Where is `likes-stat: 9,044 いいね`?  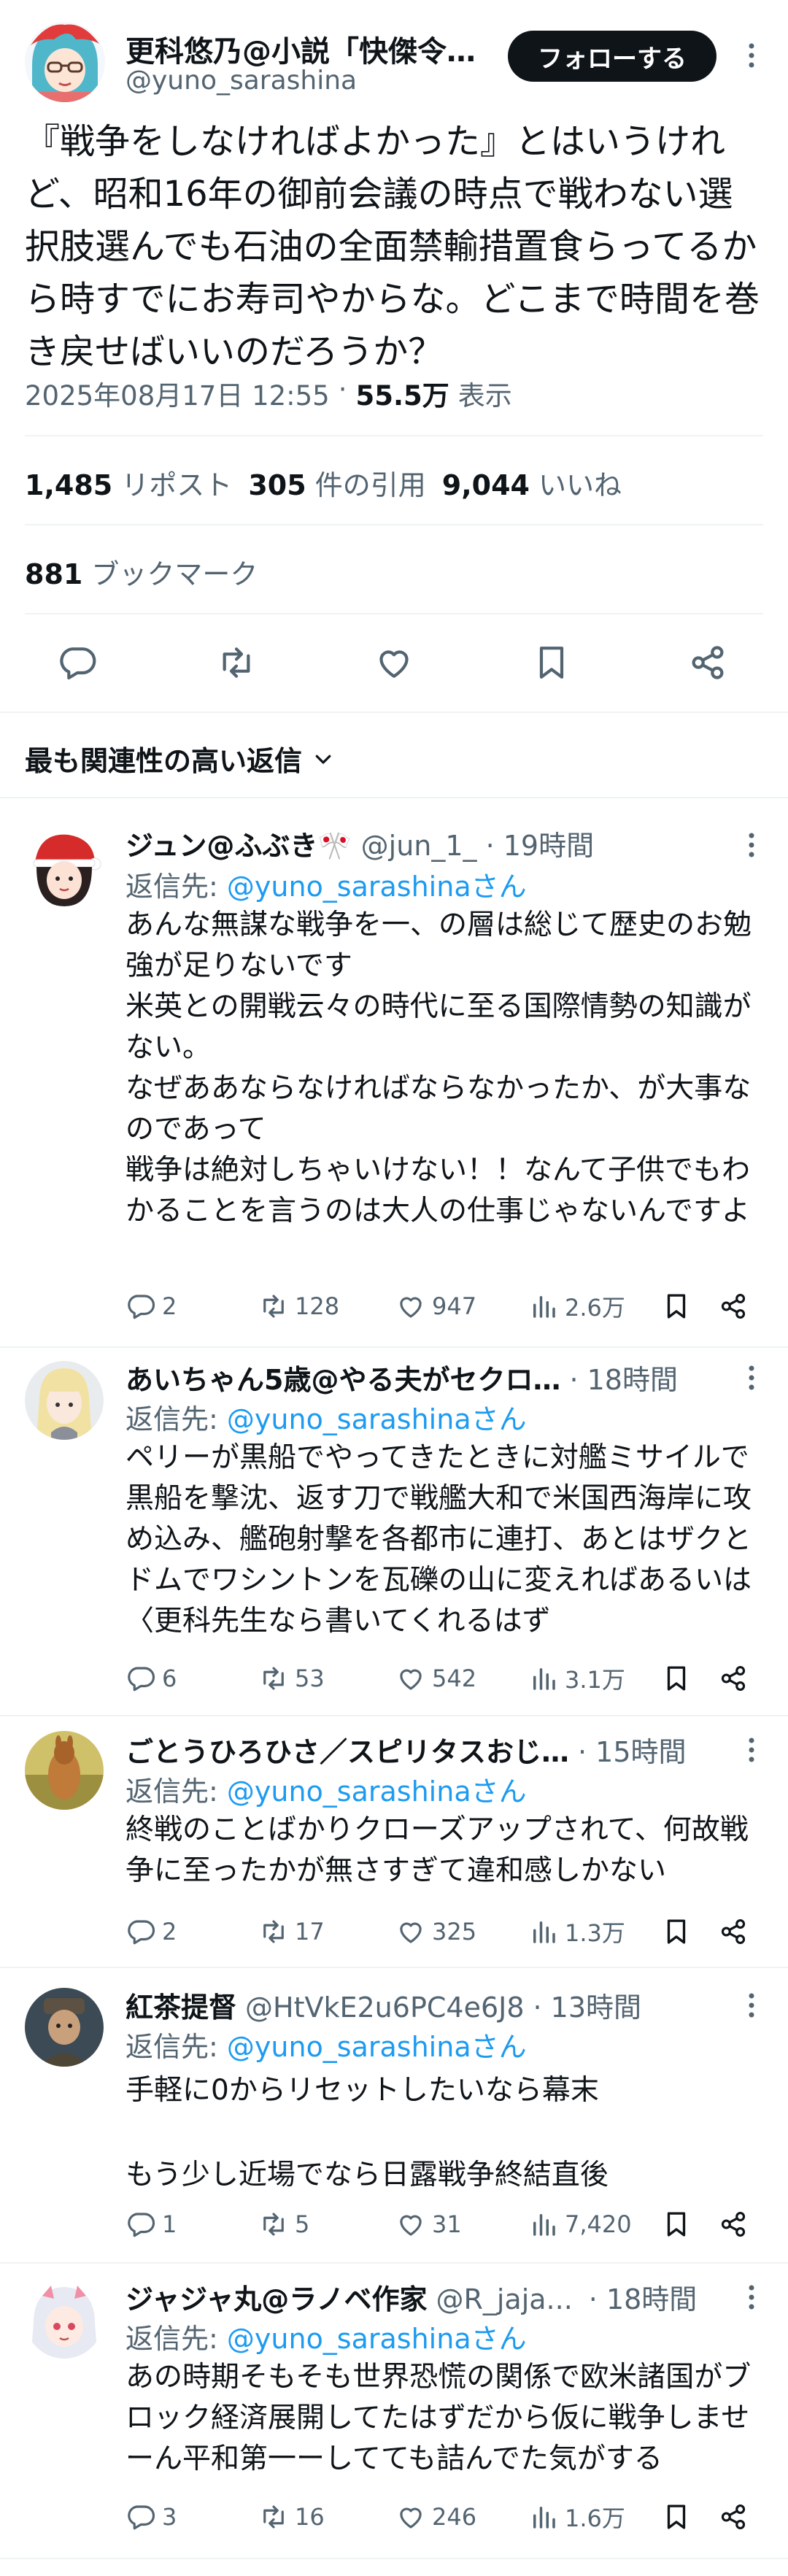 likes-stat: 9,044 いいね is located at coordinates (532, 483).